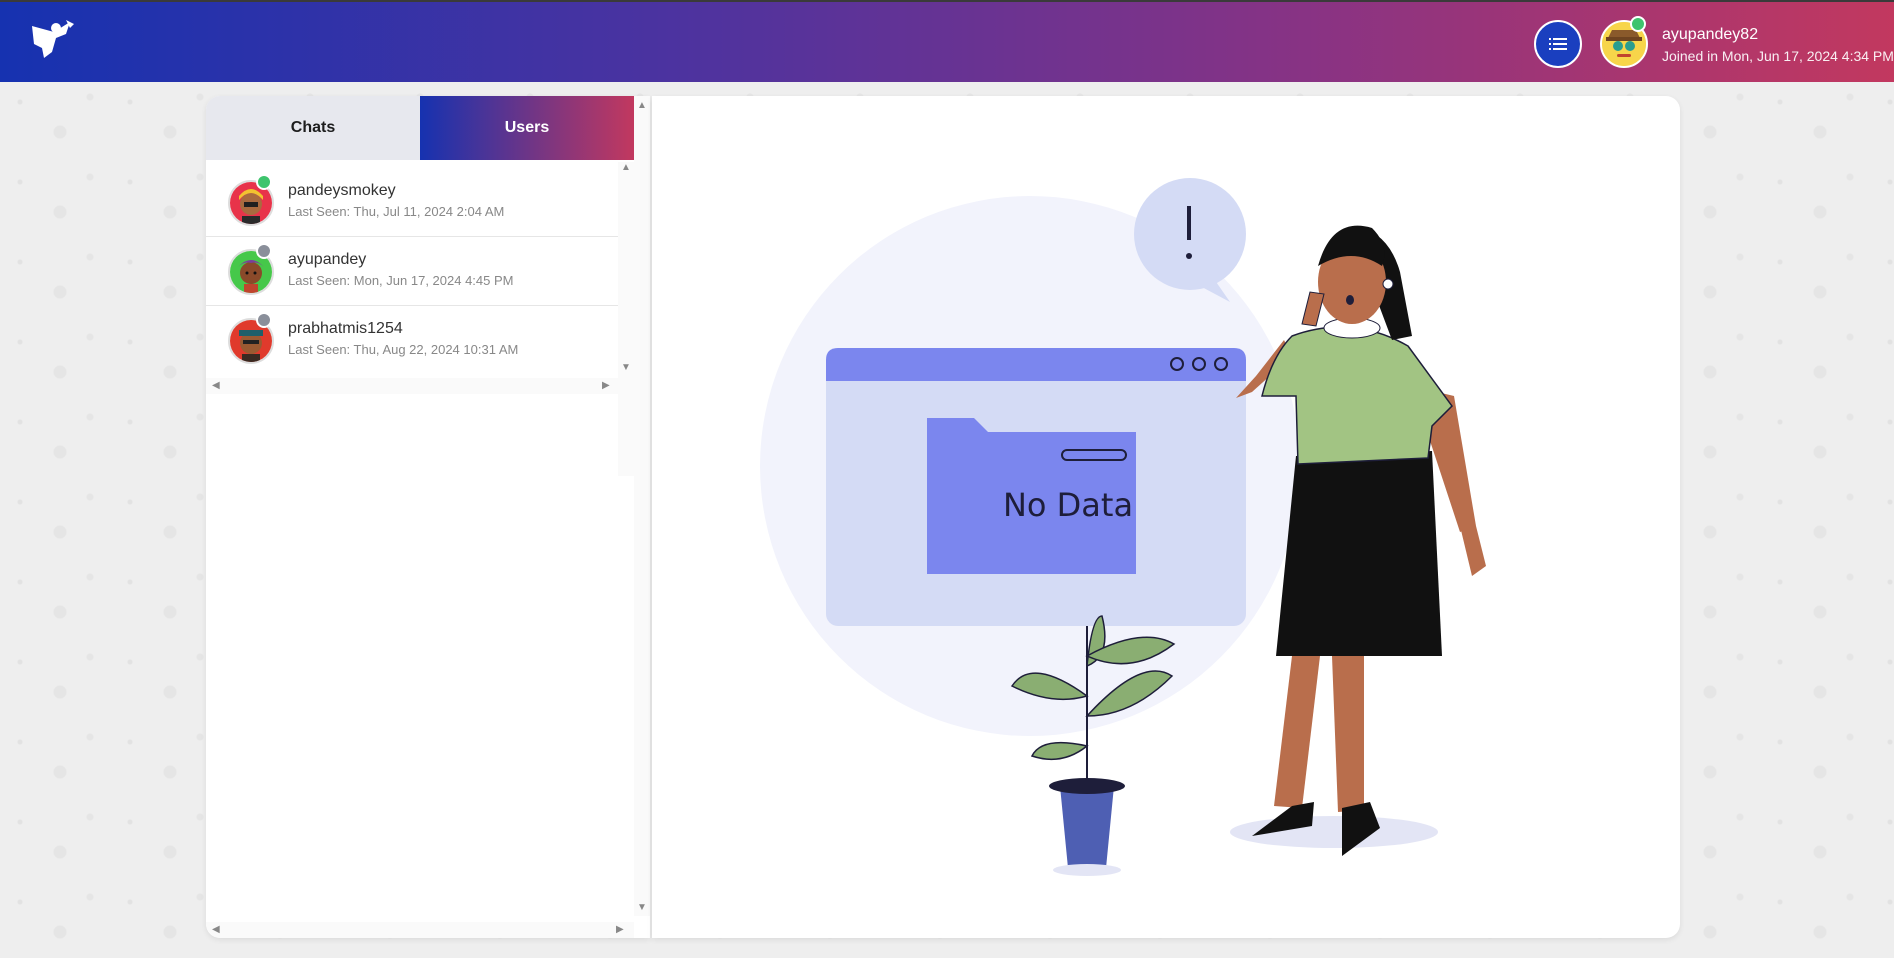  I want to click on joined-date: Joined in Mon, Jun 17, 2024 4:34 PM, so click(1778, 56).